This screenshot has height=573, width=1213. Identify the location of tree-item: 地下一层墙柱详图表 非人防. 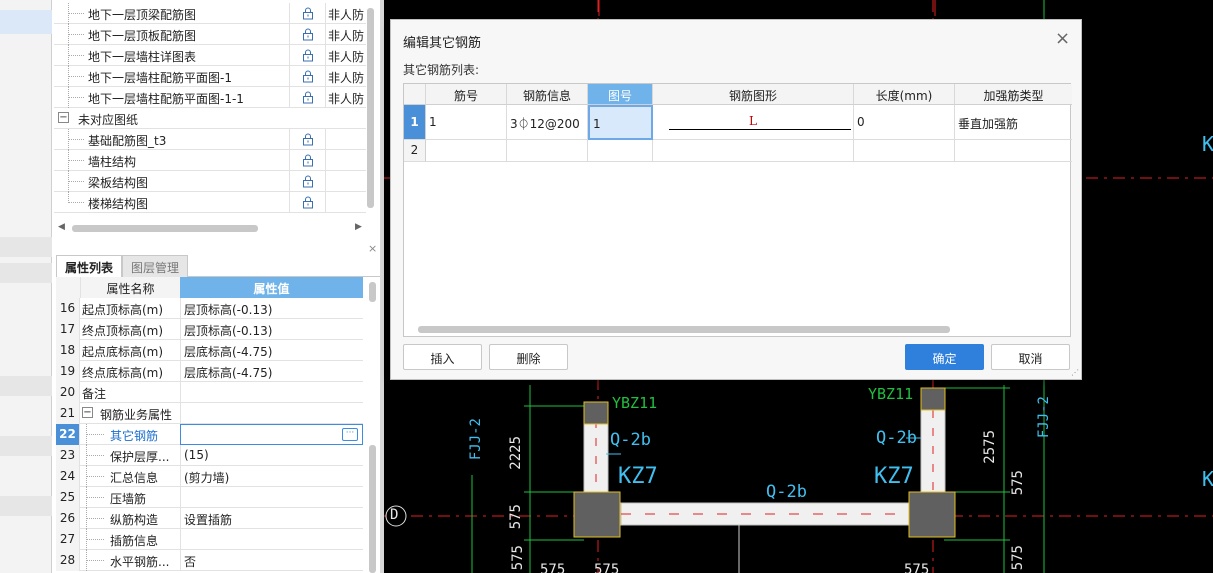
(210, 55).